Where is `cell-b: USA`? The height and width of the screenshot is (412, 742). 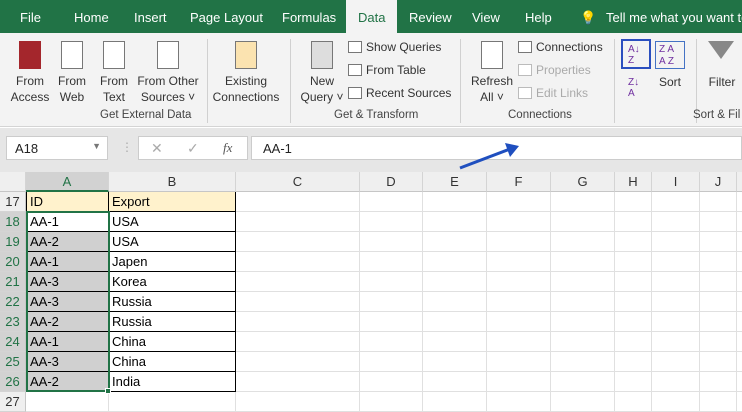 cell-b: USA is located at coordinates (172, 242).